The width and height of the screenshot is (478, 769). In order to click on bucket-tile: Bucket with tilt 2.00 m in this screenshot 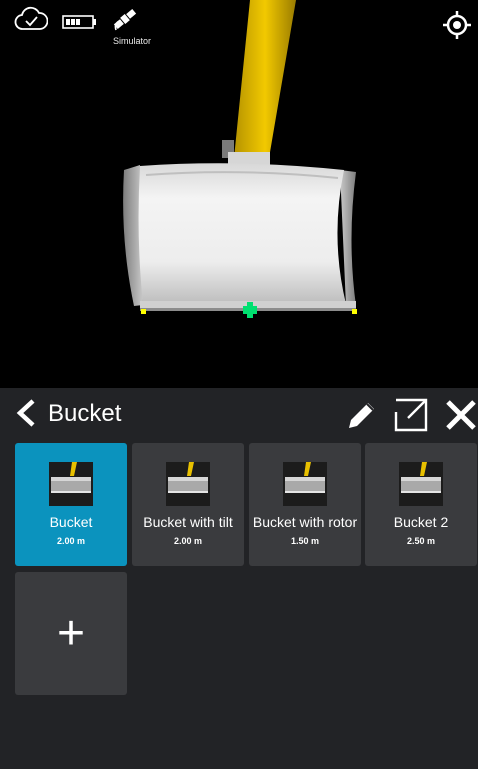, I will do `click(188, 504)`.